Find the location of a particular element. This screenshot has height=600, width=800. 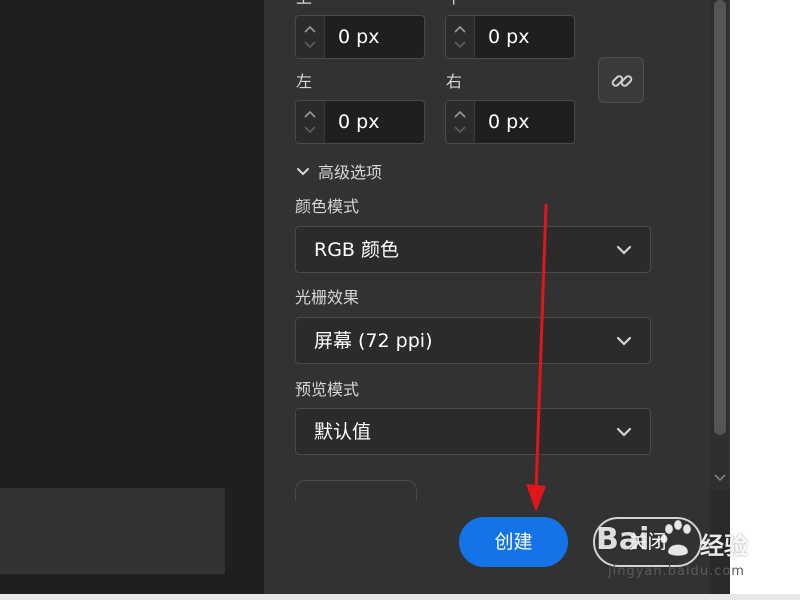

margin-top-value: 0 px is located at coordinates (358, 37).